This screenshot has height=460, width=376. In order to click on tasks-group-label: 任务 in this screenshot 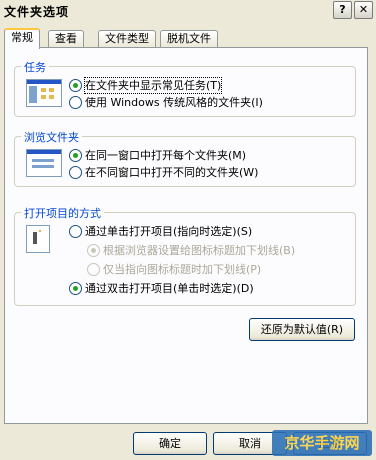, I will do `click(35, 67)`.